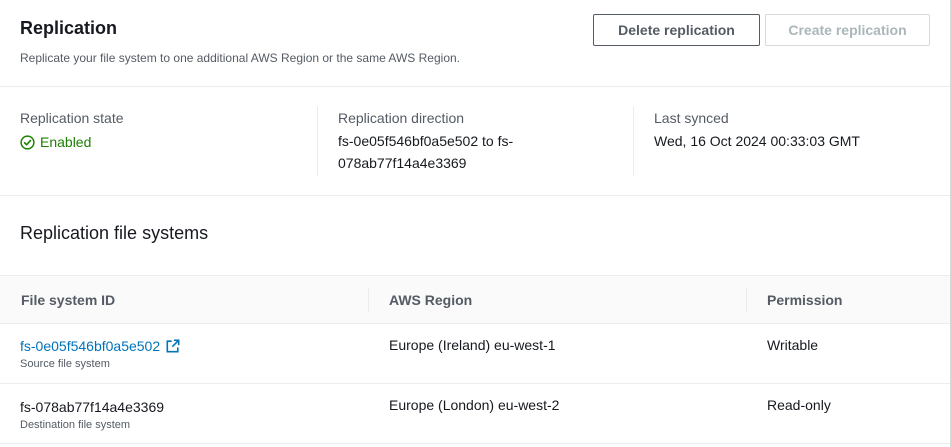  What do you see at coordinates (426, 141) in the screenshot?
I see `replication-direction-line-1: fs-0e05f546bf0a5e502 to fs-` at bounding box center [426, 141].